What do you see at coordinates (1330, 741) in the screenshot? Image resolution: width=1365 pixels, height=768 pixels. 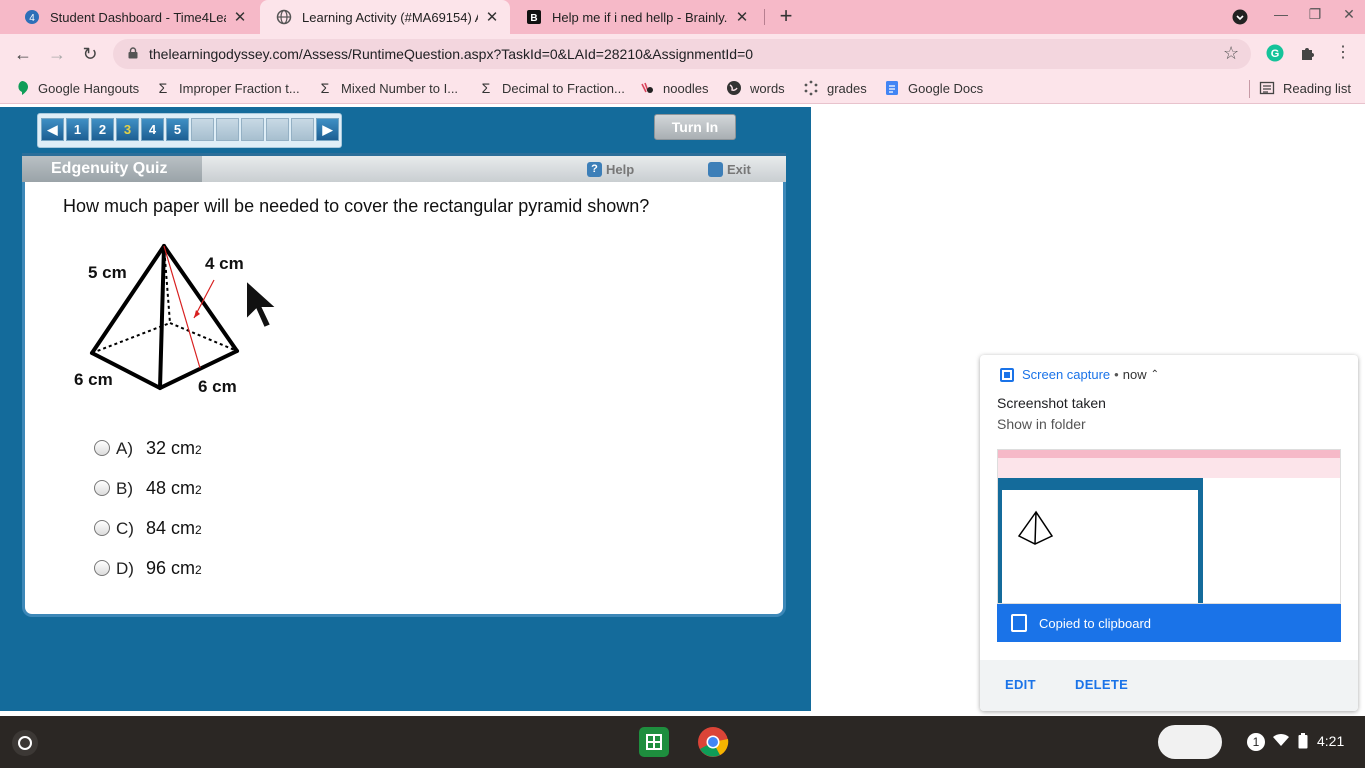 I see `clock: 4:21` at bounding box center [1330, 741].